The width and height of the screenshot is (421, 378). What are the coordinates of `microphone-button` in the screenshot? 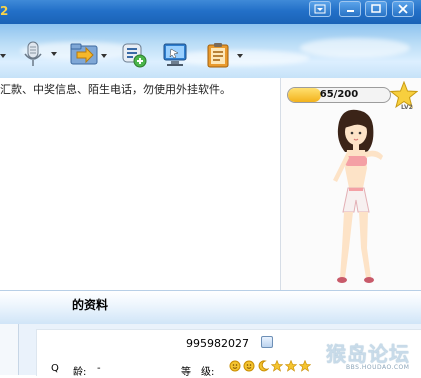 It's located at (40, 55).